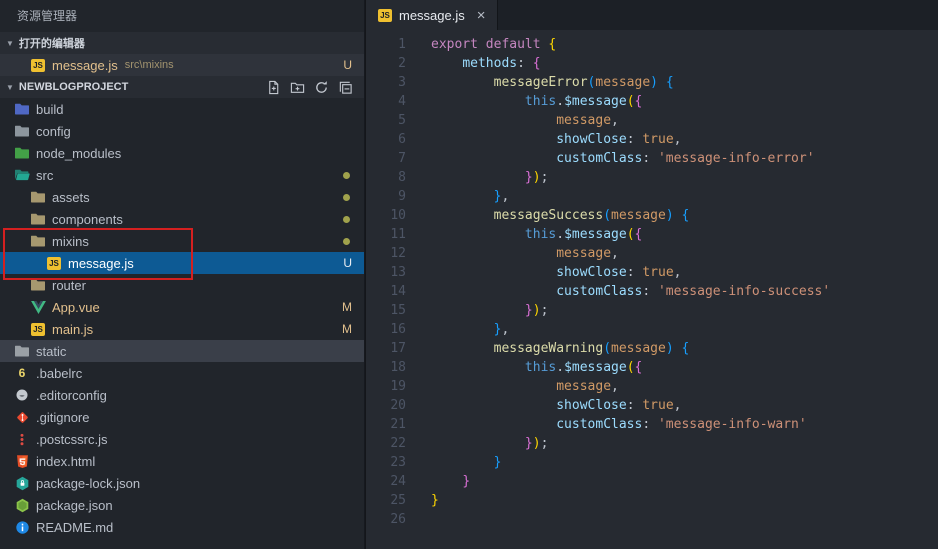  What do you see at coordinates (22, 417) in the screenshot?
I see `git-icon` at bounding box center [22, 417].